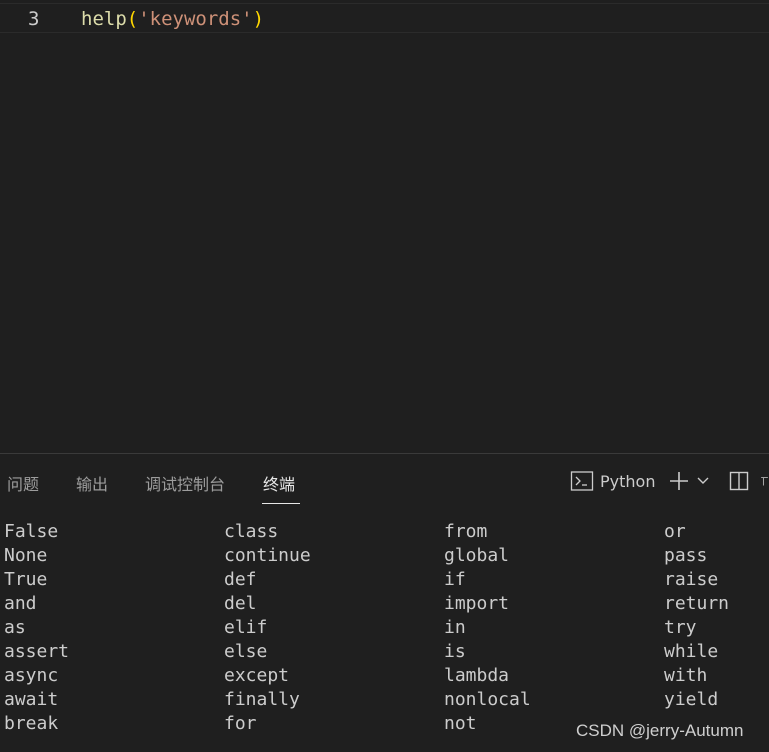  I want to click on tab-terminal: 终端, so click(279, 483).